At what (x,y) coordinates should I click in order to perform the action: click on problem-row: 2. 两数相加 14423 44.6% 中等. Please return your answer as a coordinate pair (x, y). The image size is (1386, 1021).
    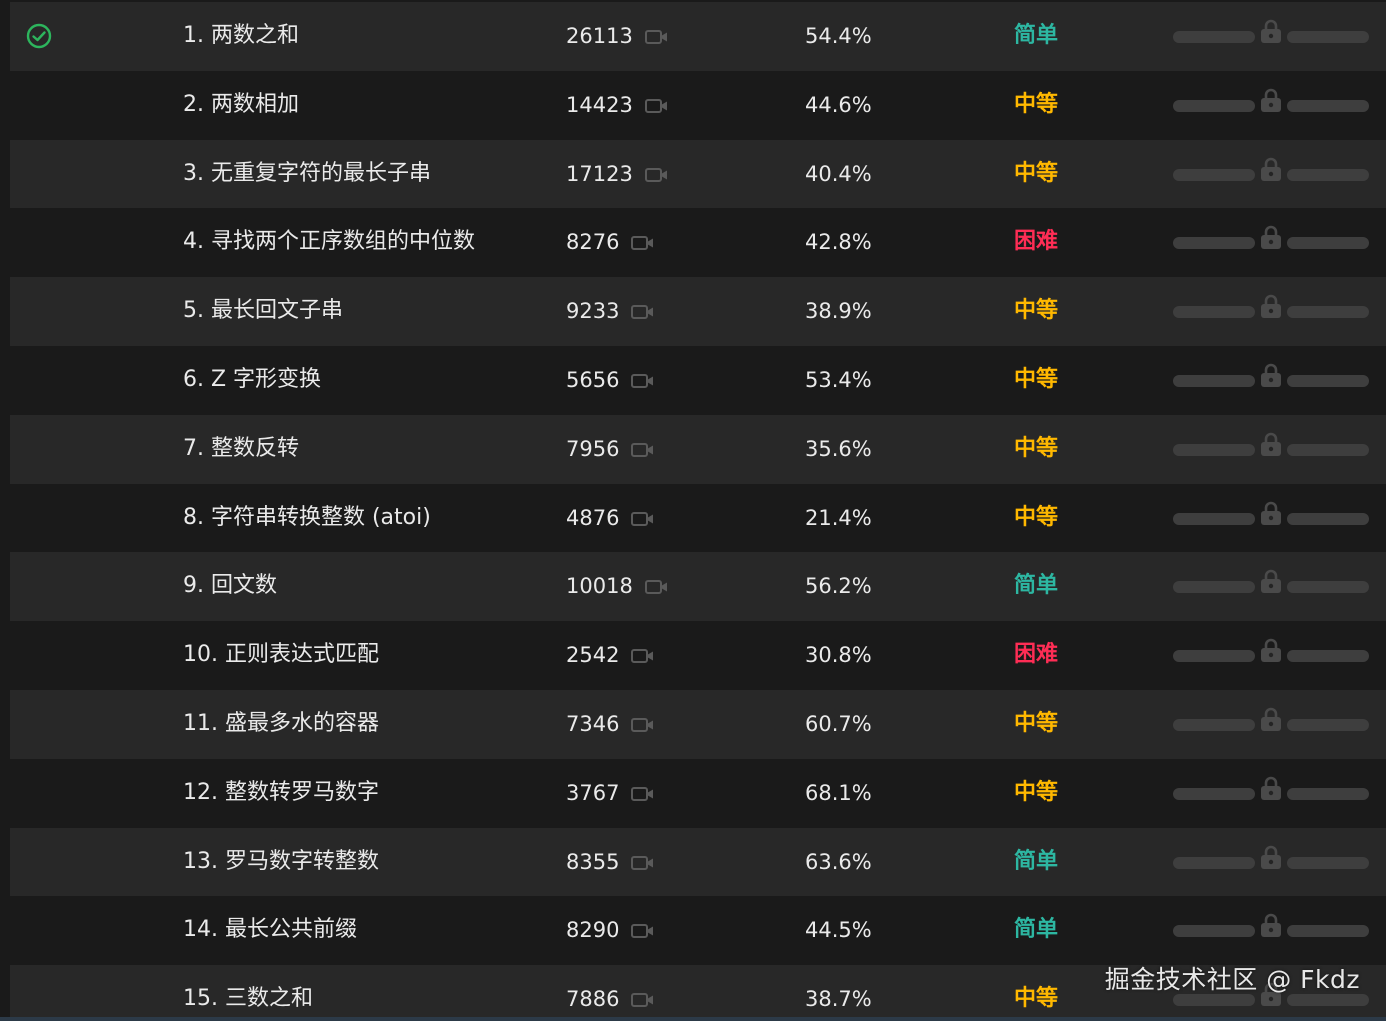
    Looking at the image, I should click on (698, 105).